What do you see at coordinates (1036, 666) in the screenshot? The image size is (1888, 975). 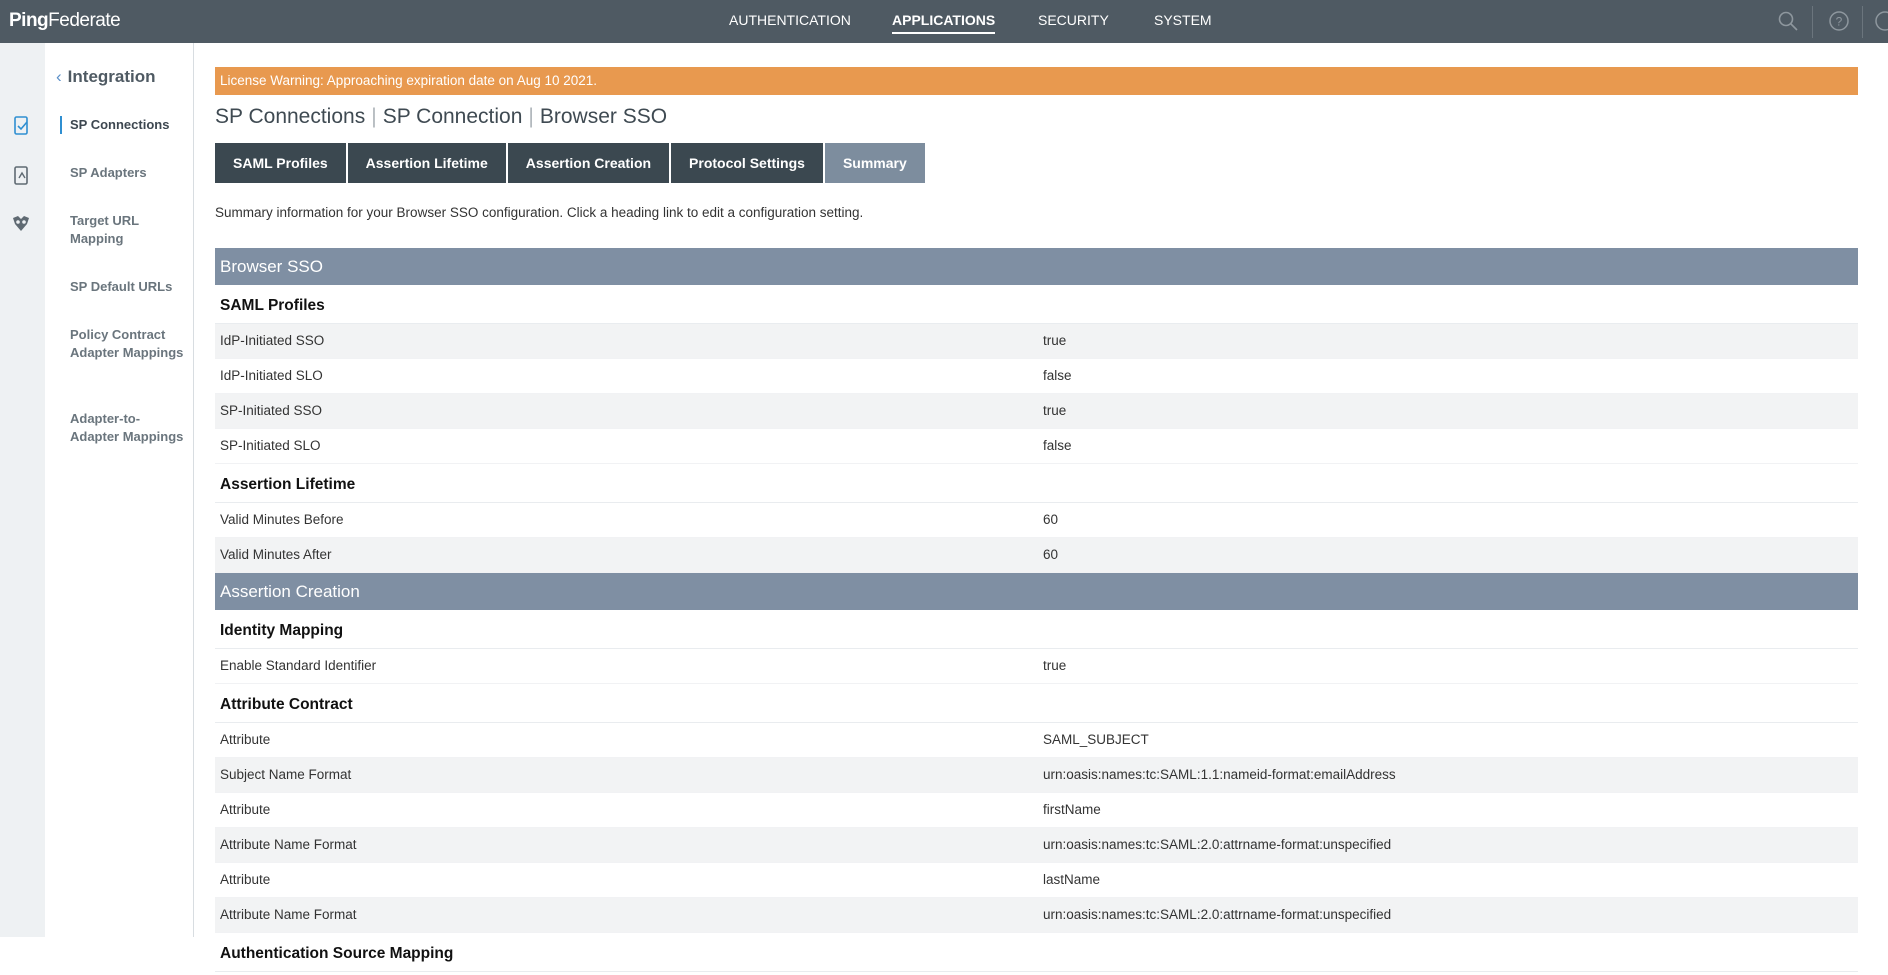 I see `table-row: Enable Standard Identifier true` at bounding box center [1036, 666].